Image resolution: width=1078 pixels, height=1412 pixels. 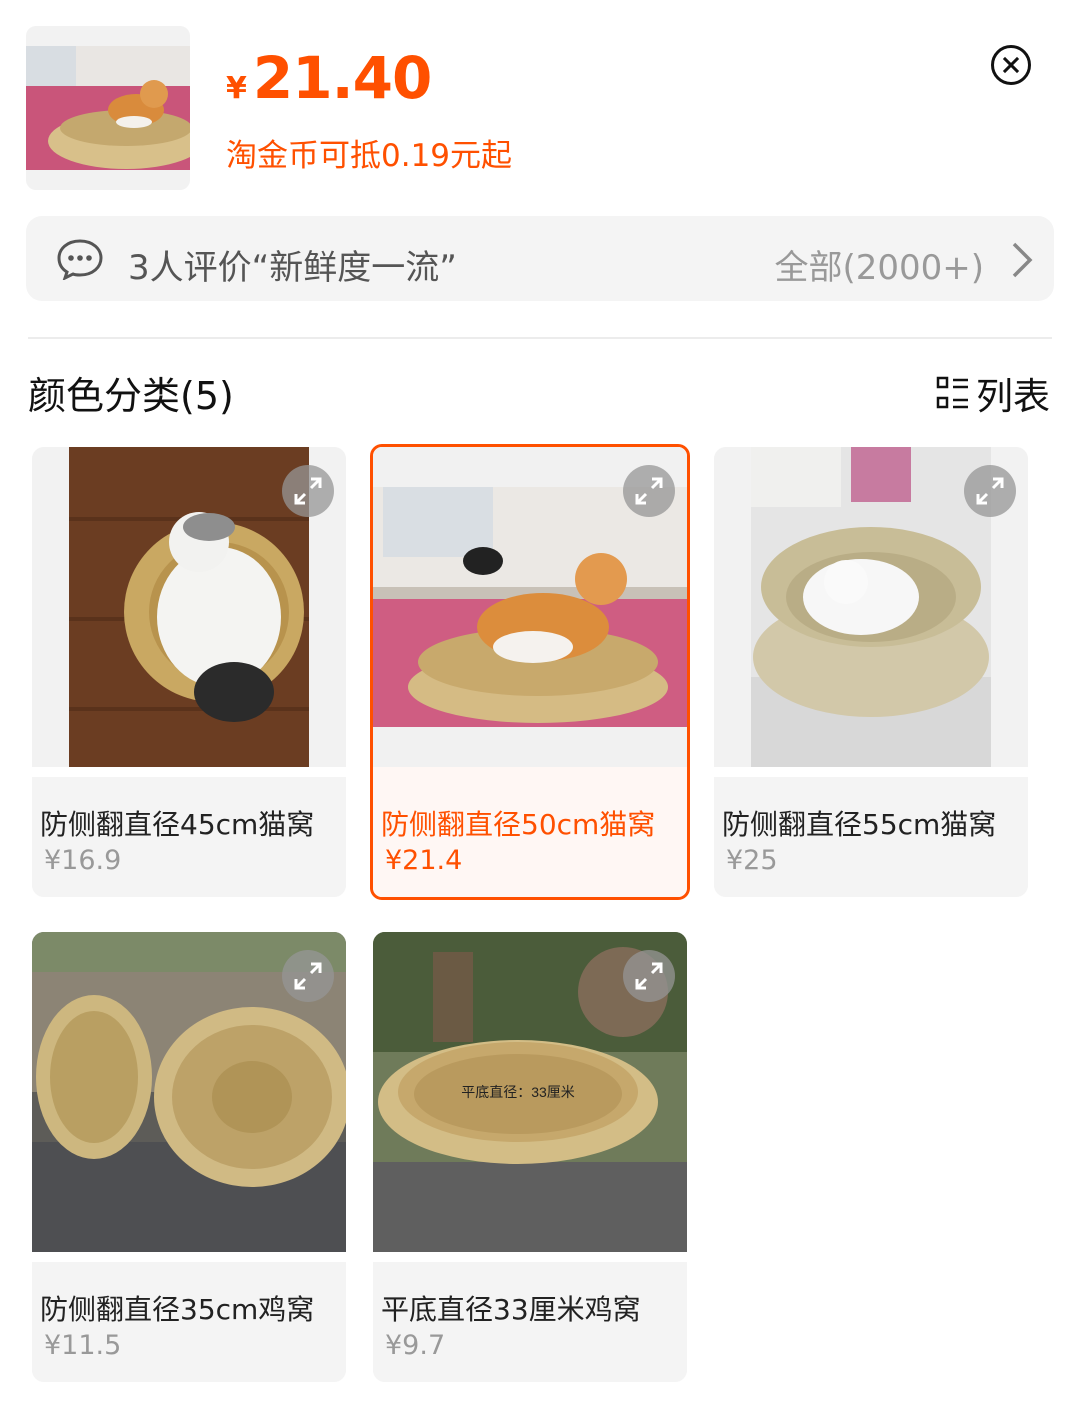 What do you see at coordinates (540, 338) in the screenshot?
I see `divider` at bounding box center [540, 338].